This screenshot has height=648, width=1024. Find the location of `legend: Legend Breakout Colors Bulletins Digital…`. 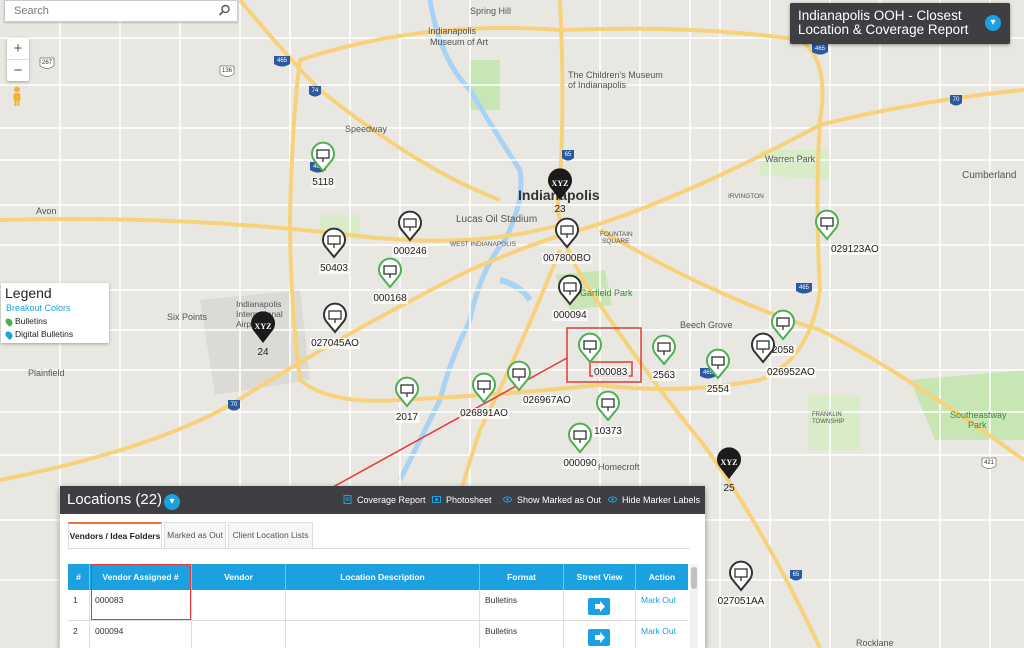

legend: Legend Breakout Colors Bulletins Digital… is located at coordinates (55, 313).